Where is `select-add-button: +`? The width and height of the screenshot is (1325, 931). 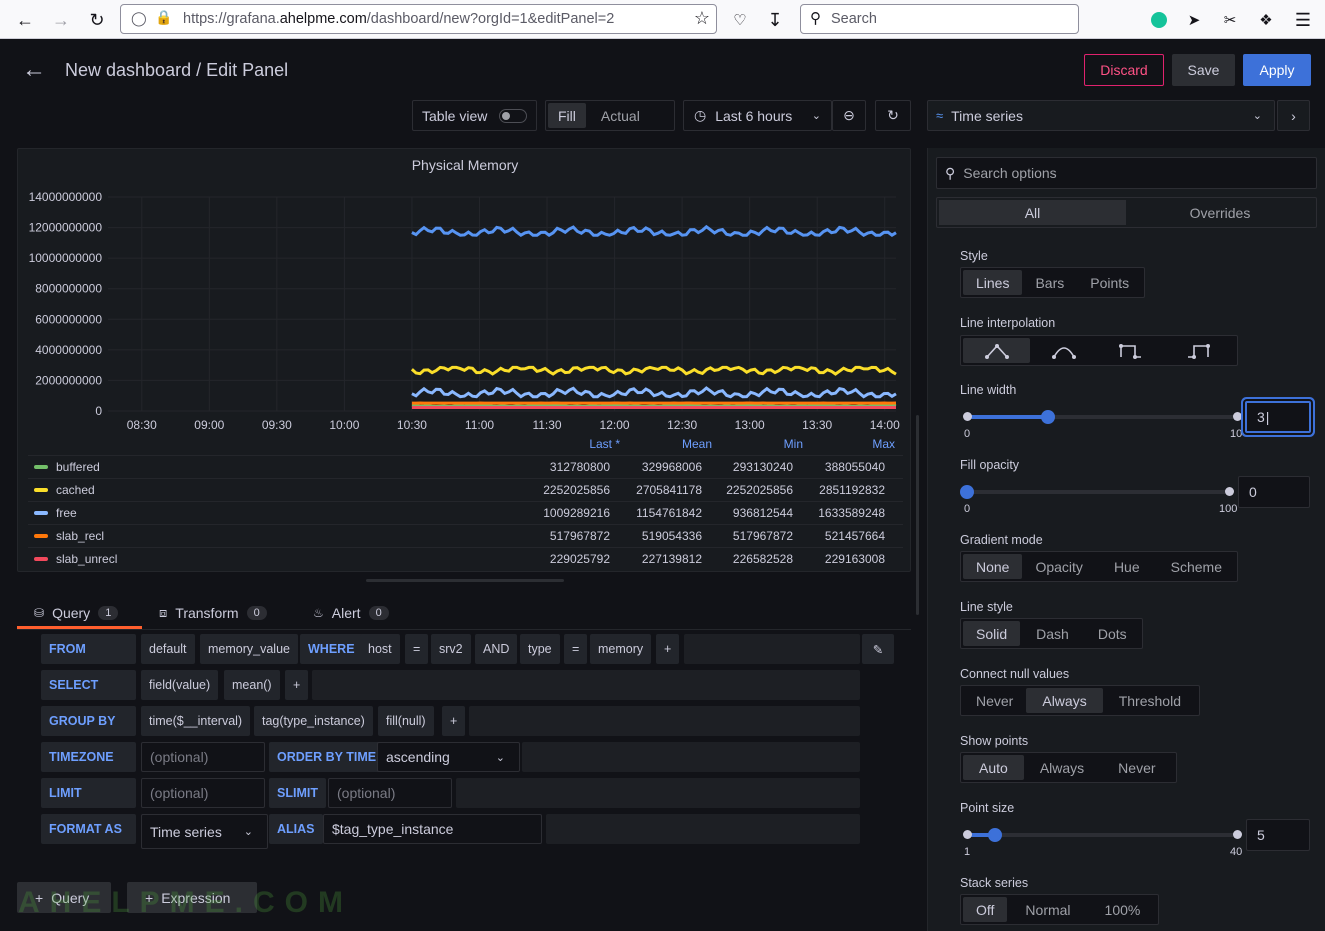
select-add-button: + is located at coordinates (297, 685).